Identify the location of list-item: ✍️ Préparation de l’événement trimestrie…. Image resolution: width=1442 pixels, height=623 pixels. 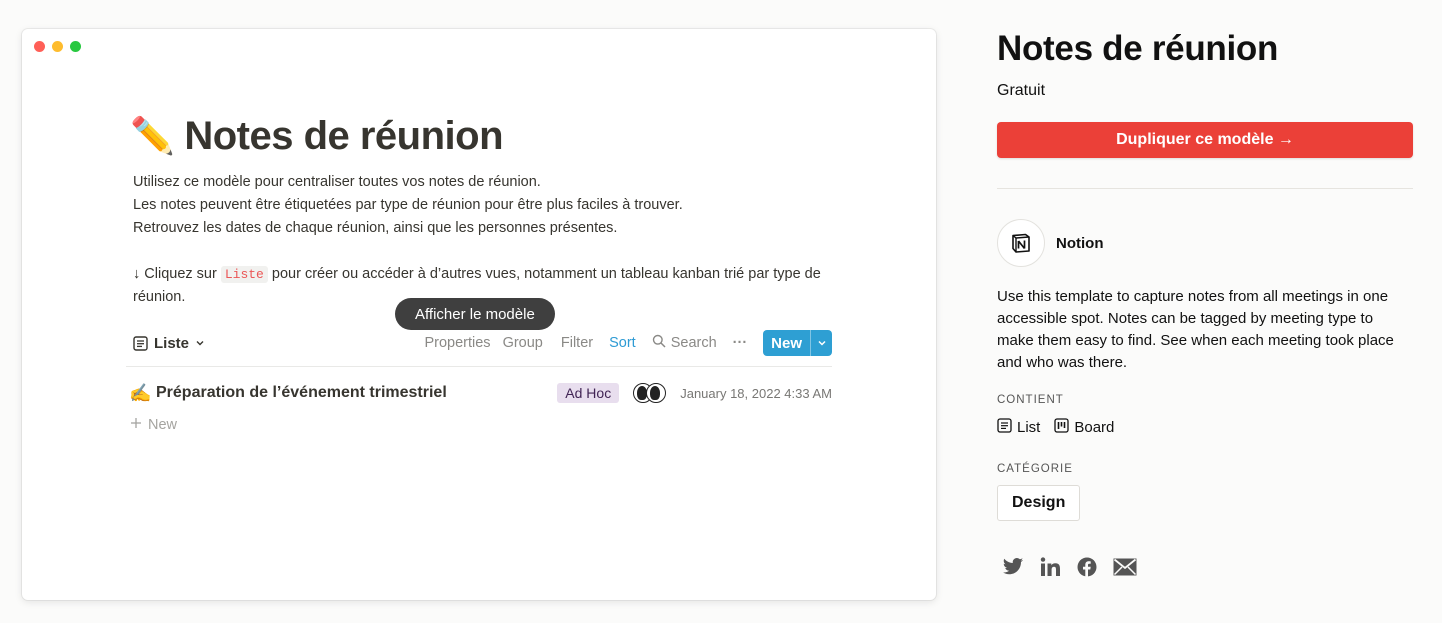
(479, 393).